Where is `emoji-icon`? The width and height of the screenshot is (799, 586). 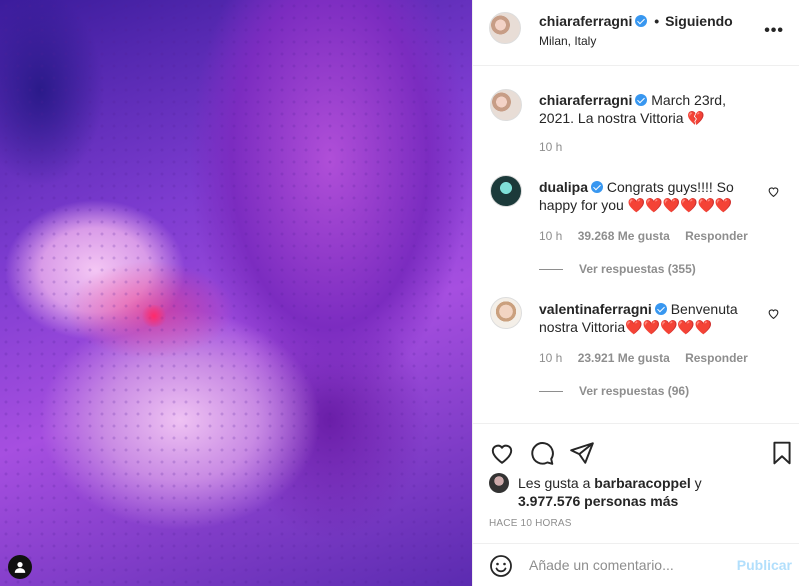
emoji-icon is located at coordinates (501, 566).